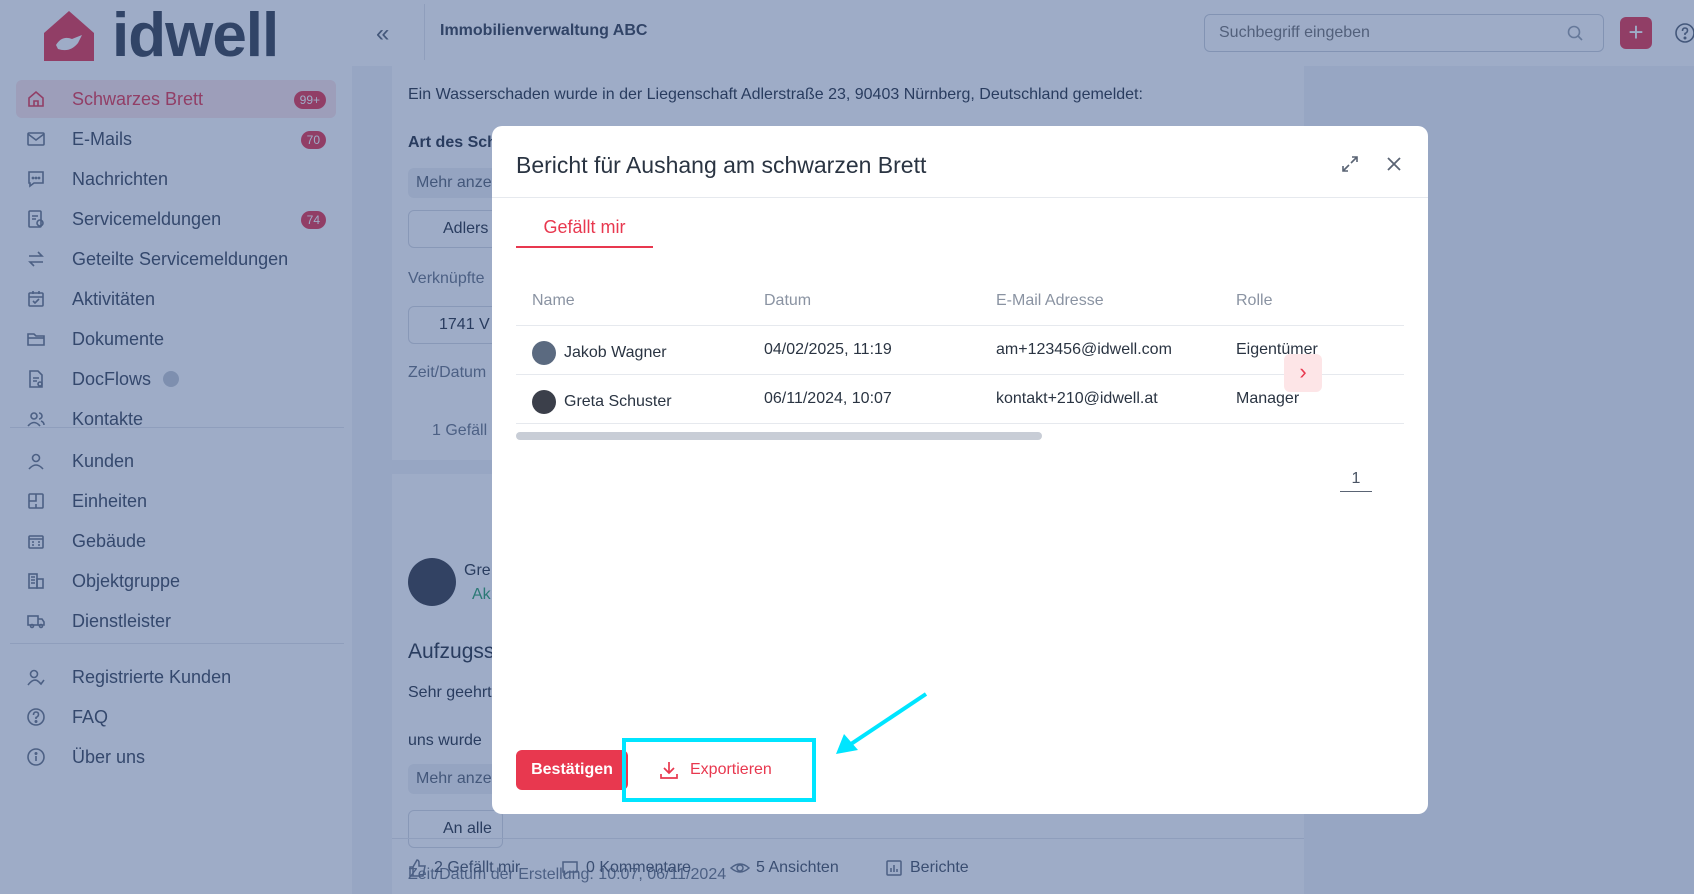  What do you see at coordinates (828, 398) in the screenshot?
I see `date-cell: 06/11/2024, 10:07` at bounding box center [828, 398].